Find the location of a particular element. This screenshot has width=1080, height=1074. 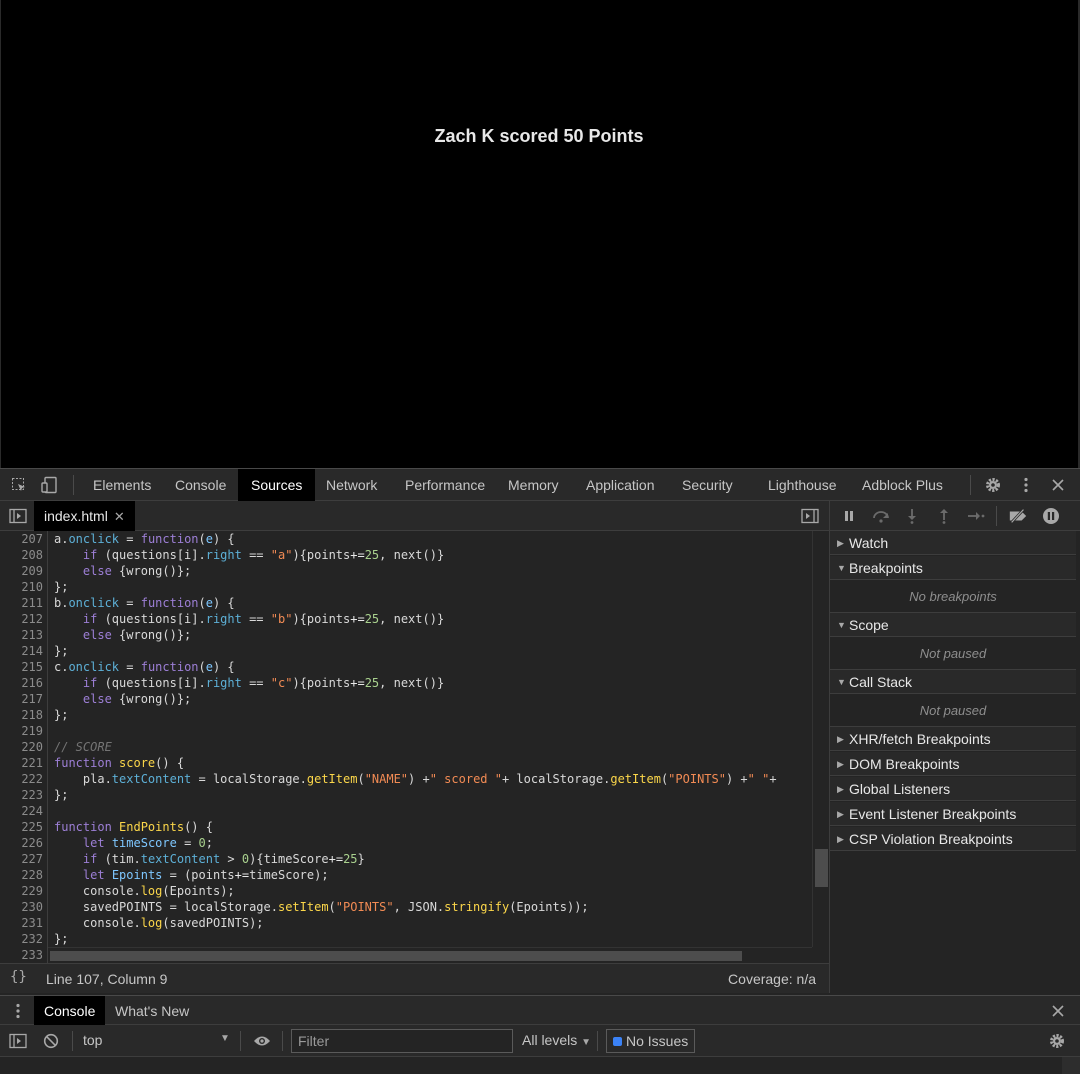

line-number: 210 is located at coordinates (21, 587).